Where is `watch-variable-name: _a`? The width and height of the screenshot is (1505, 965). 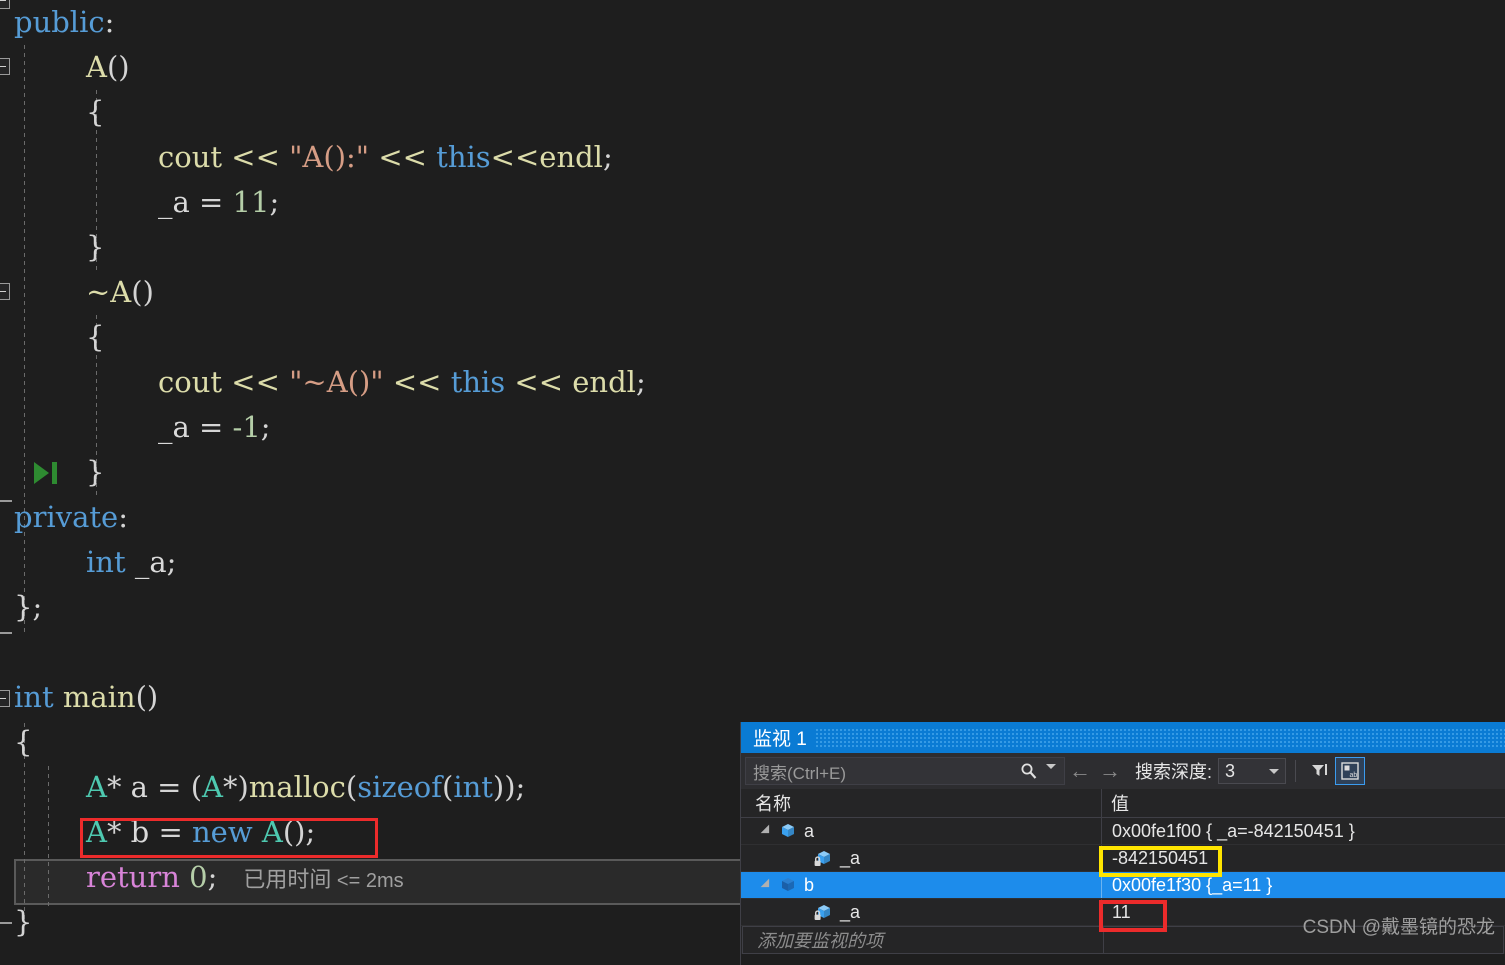 watch-variable-name: _a is located at coordinates (850, 911).